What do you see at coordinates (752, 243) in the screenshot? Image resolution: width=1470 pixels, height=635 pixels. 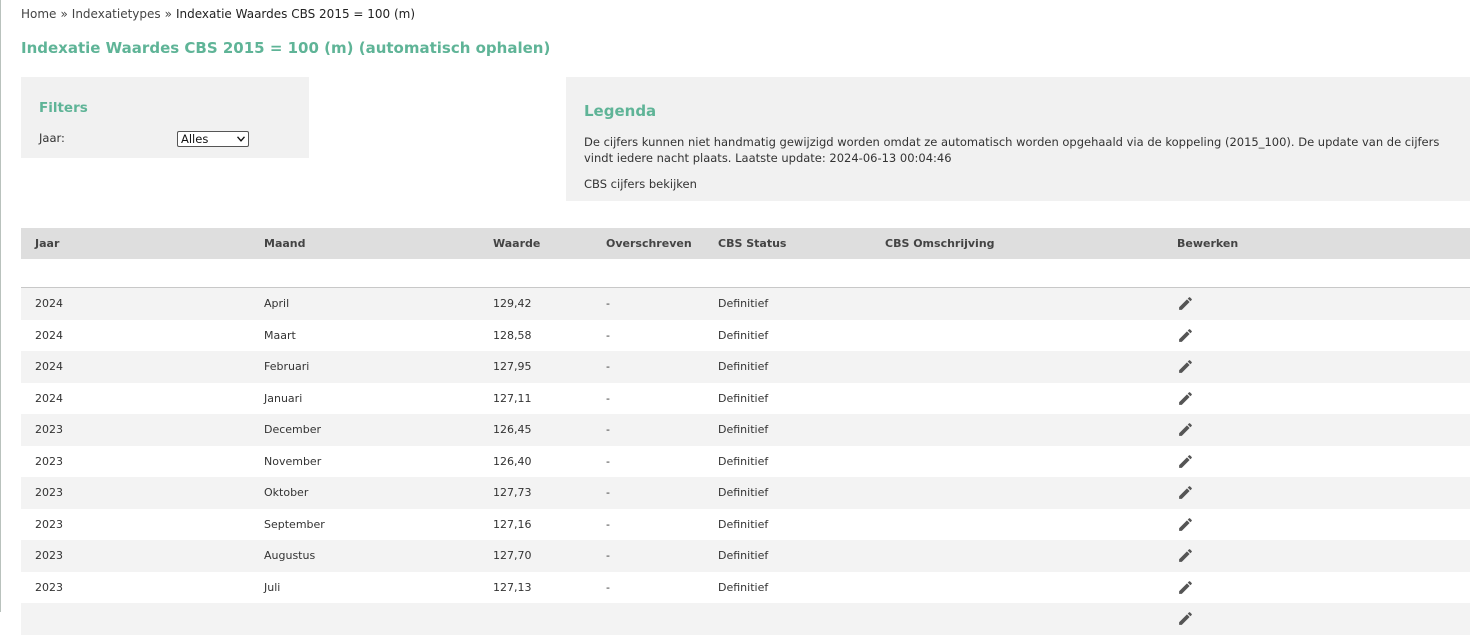 I see `column-header-cbs-status: CBS Status` at bounding box center [752, 243].